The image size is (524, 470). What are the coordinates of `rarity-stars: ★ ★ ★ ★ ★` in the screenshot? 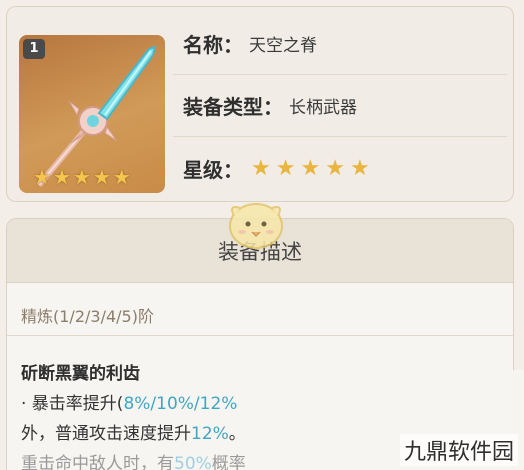 It's located at (310, 168).